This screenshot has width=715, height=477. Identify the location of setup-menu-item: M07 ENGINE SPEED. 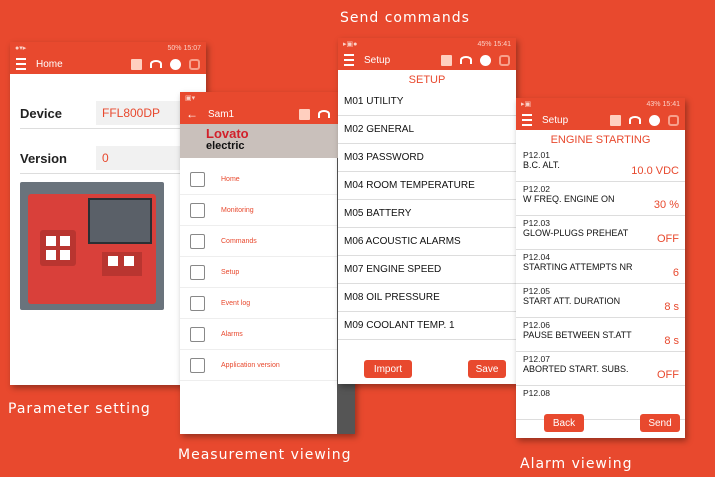
(427, 270).